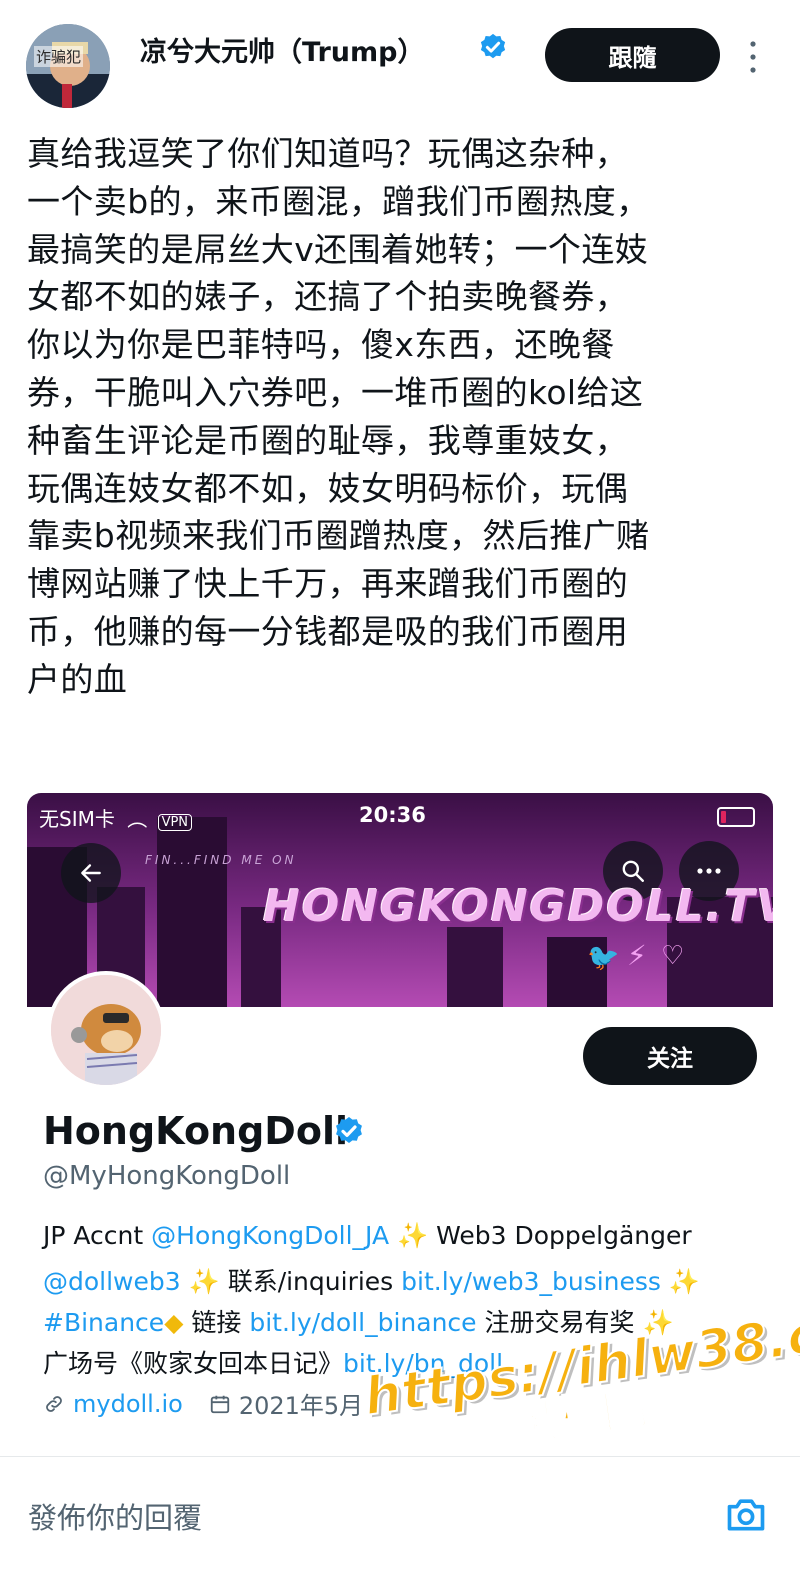 Image resolution: width=800 pixels, height=1571 pixels. Describe the element at coordinates (270, 1235) in the screenshot. I see `bio-mention-link: @HongKongDoll_JA` at that location.